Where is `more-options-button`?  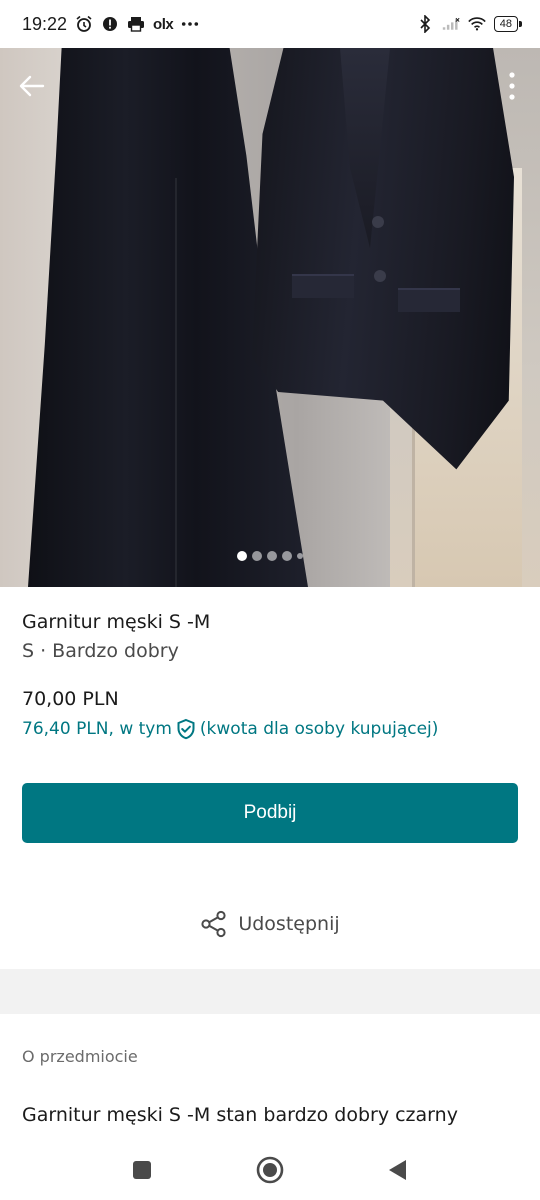
more-options-button is located at coordinates (512, 86).